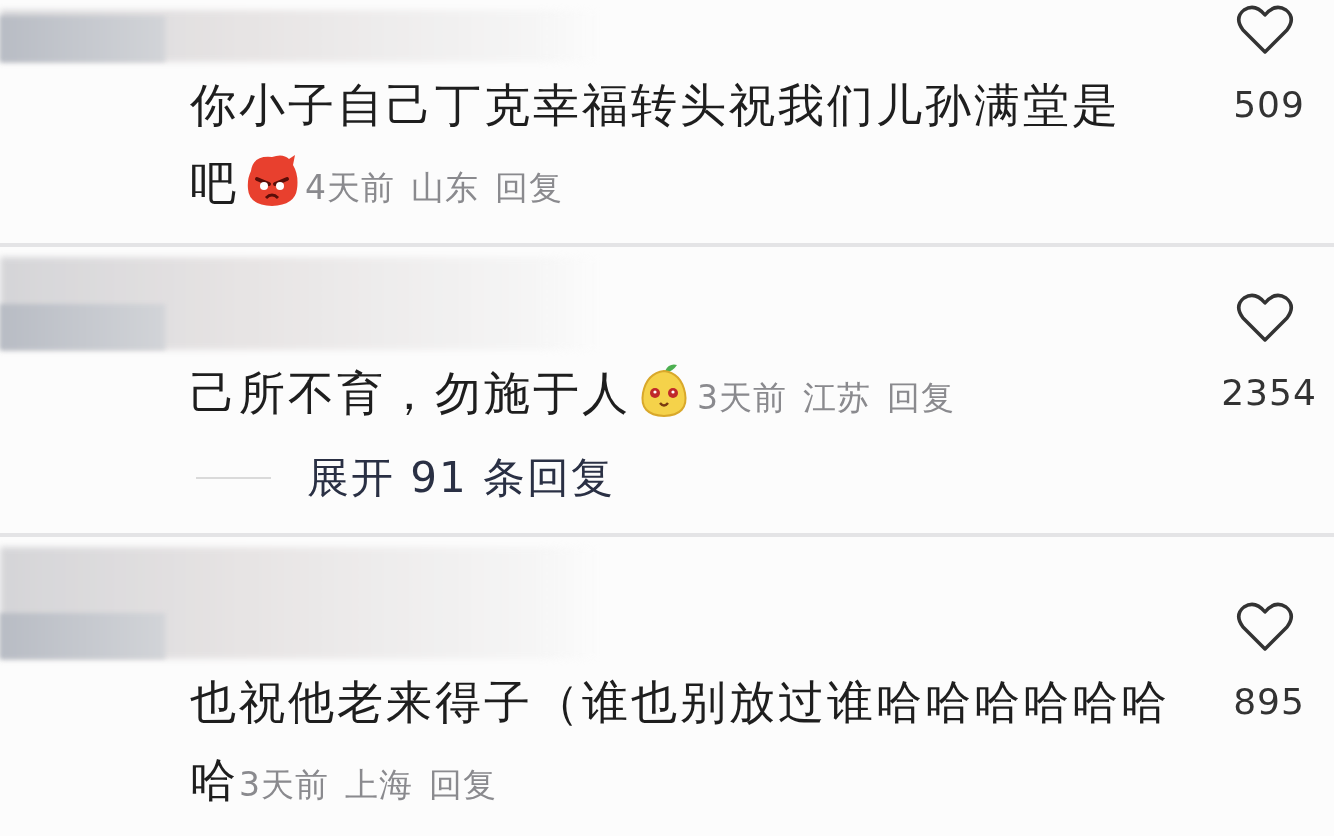  Describe the element at coordinates (1269, 392) in the screenshot. I see `like-count: 2354` at that location.